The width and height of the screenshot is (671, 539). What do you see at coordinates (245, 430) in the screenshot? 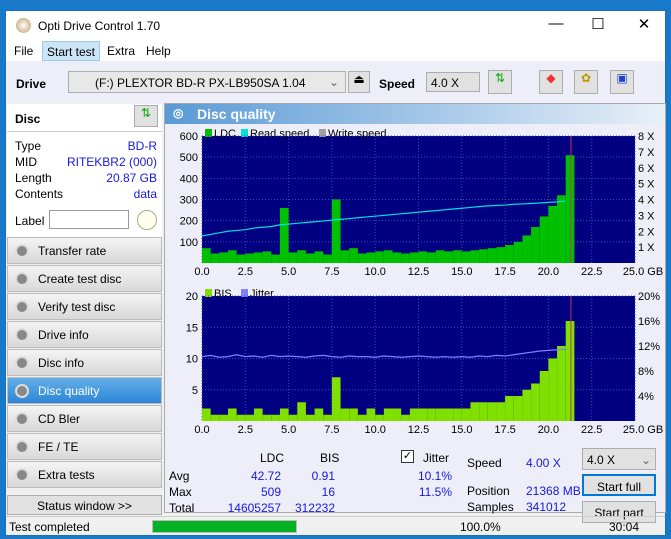
I see `x-tick-label: 2.5` at bounding box center [245, 430].